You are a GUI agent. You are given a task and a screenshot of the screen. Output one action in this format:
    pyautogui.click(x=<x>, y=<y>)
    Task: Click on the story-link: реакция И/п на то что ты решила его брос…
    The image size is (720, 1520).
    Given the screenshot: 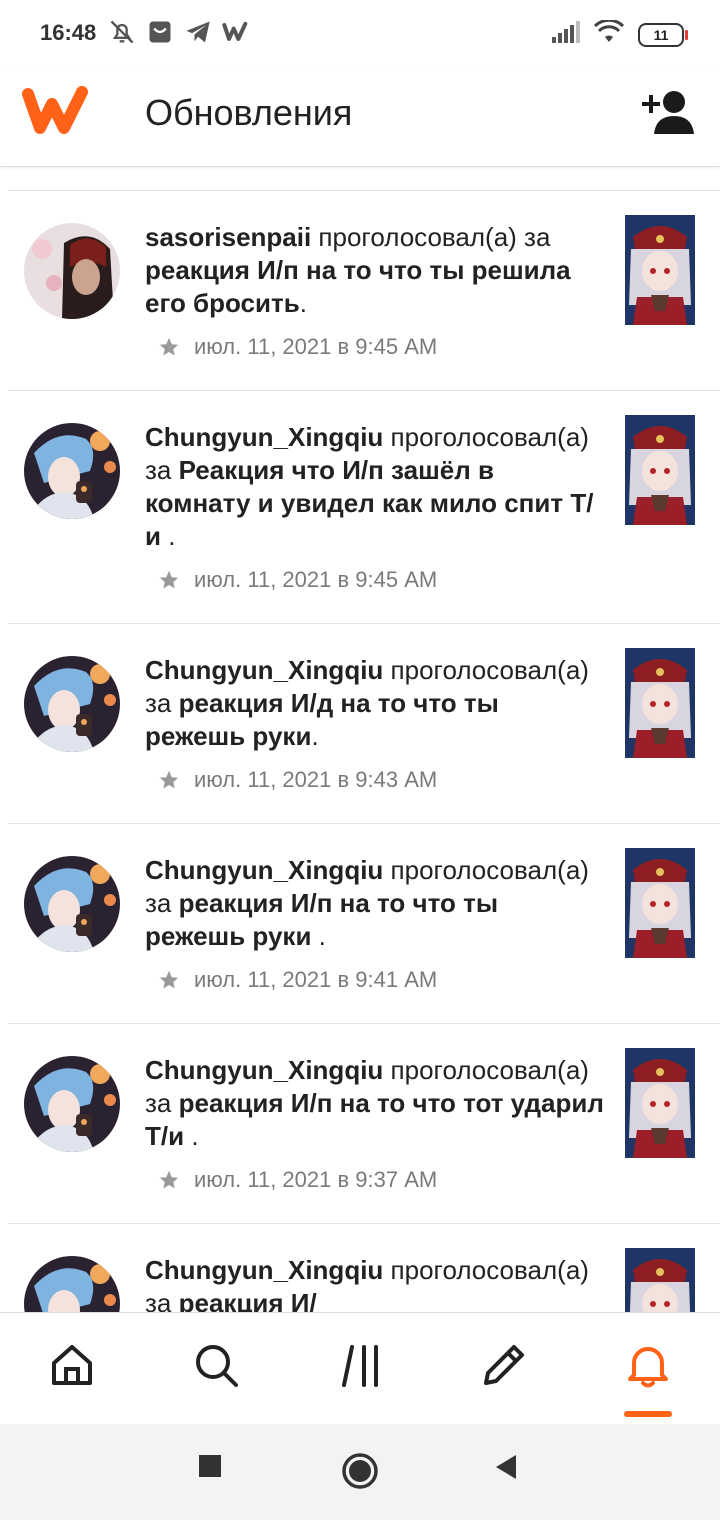 What is the action you would take?
    pyautogui.click(x=358, y=286)
    